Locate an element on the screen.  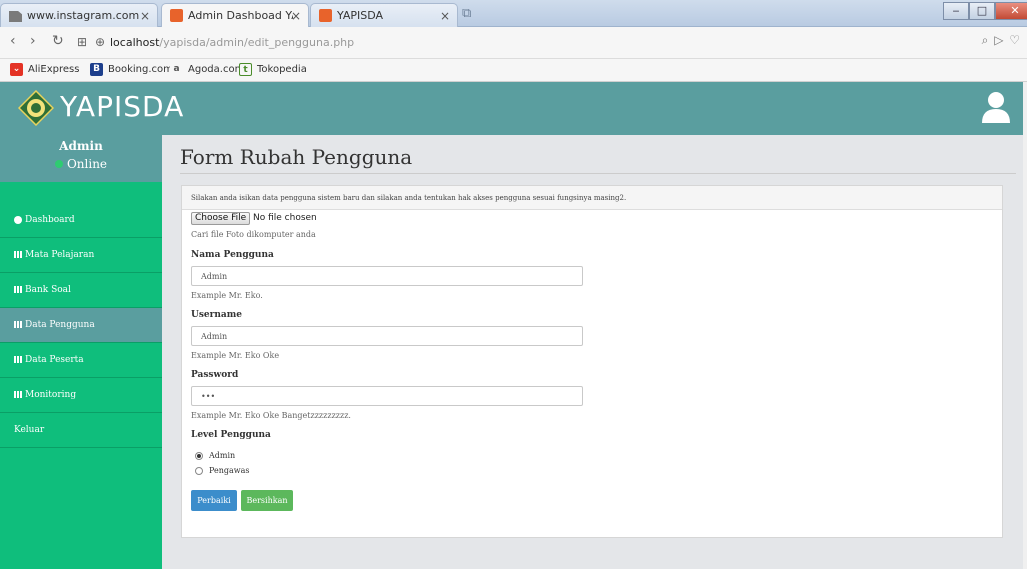
page-icon is located at coordinates (15, 16).